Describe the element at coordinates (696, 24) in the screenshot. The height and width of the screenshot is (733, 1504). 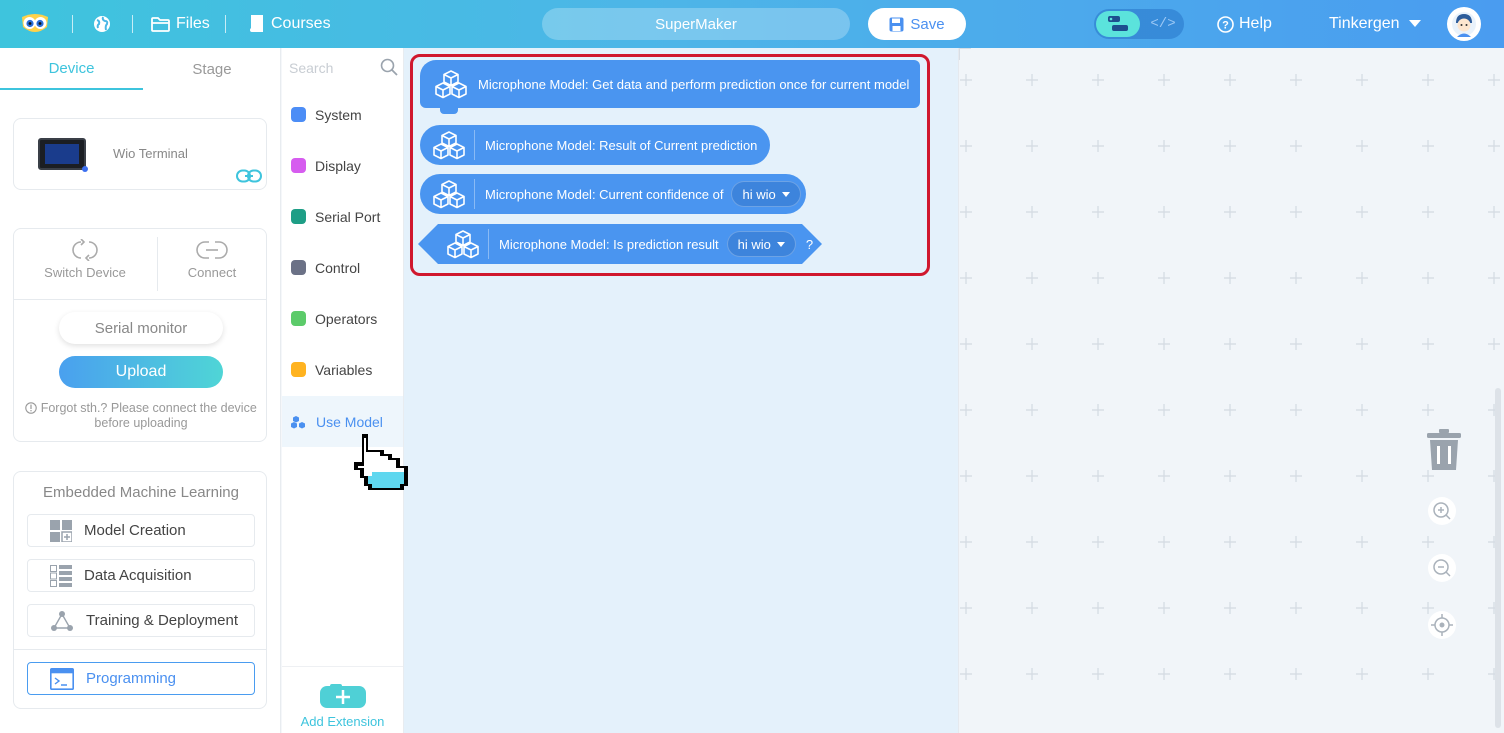
I see `project-name-field: SuperMaker` at that location.